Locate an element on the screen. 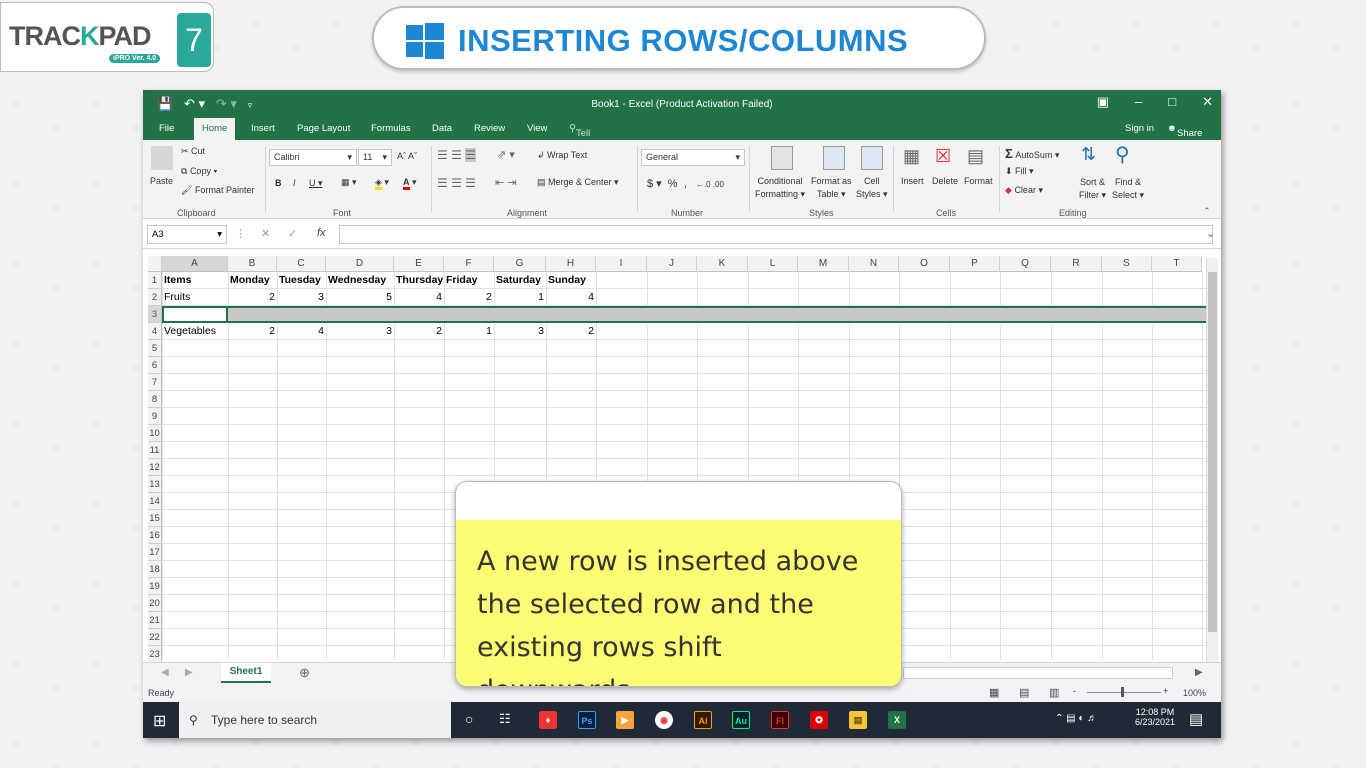 This screenshot has height=768, width=1366. zoom-slider is located at coordinates (1124, 692).